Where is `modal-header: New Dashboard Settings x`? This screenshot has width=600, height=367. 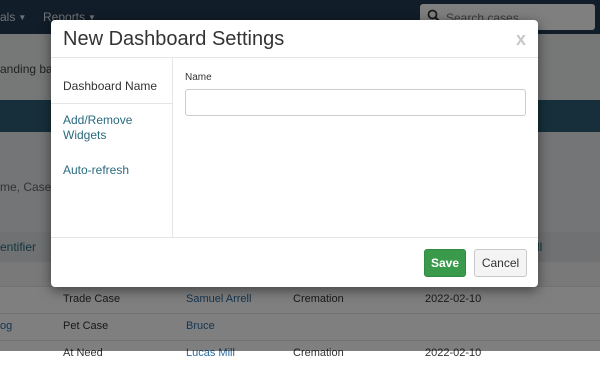
modal-header: New Dashboard Settings x is located at coordinates (294, 39).